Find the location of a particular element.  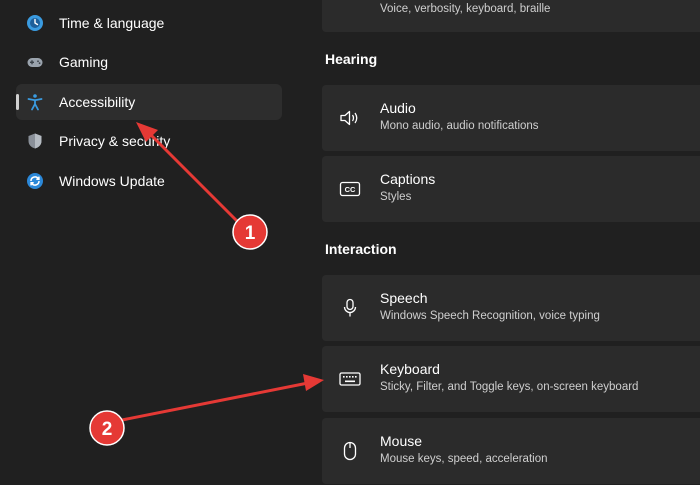

sidebar-item-privacy-security: Privacy & security is located at coordinates (149, 141).